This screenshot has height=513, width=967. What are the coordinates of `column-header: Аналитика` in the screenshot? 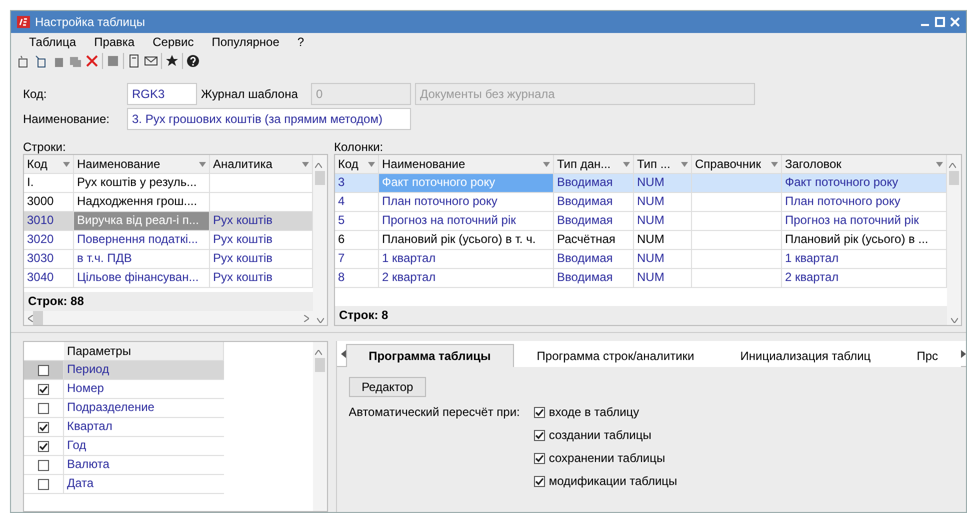 It's located at (261, 164).